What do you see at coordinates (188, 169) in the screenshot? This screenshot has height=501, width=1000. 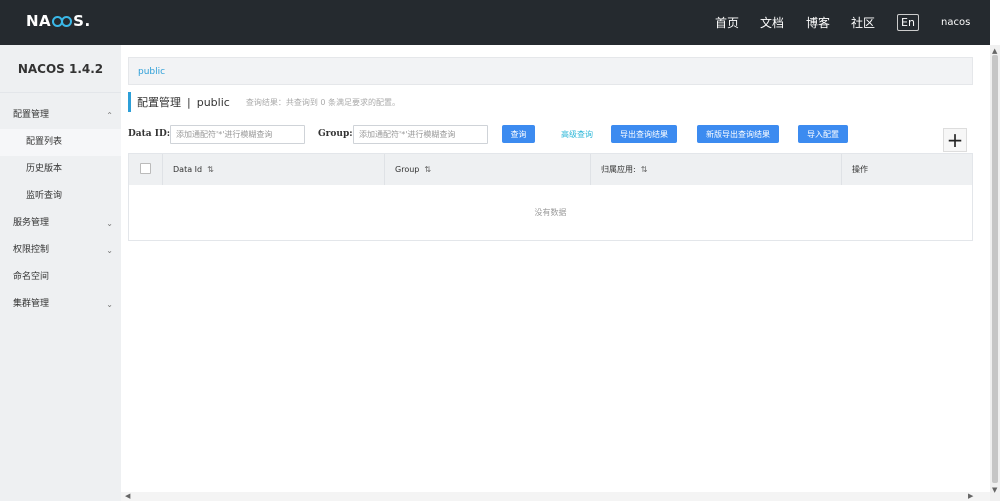 I see `column-label: Data Id` at bounding box center [188, 169].